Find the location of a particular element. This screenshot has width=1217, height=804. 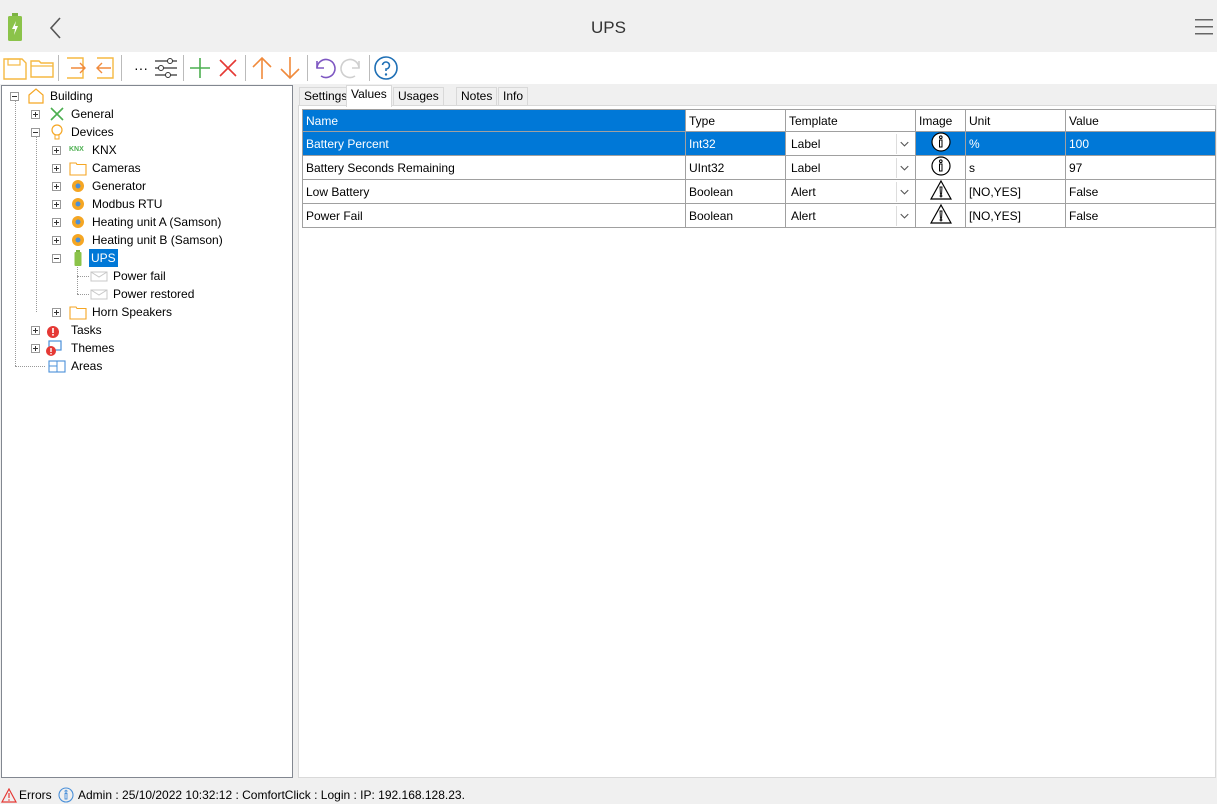

tree-node-themes: Themes is located at coordinates (131, 348).